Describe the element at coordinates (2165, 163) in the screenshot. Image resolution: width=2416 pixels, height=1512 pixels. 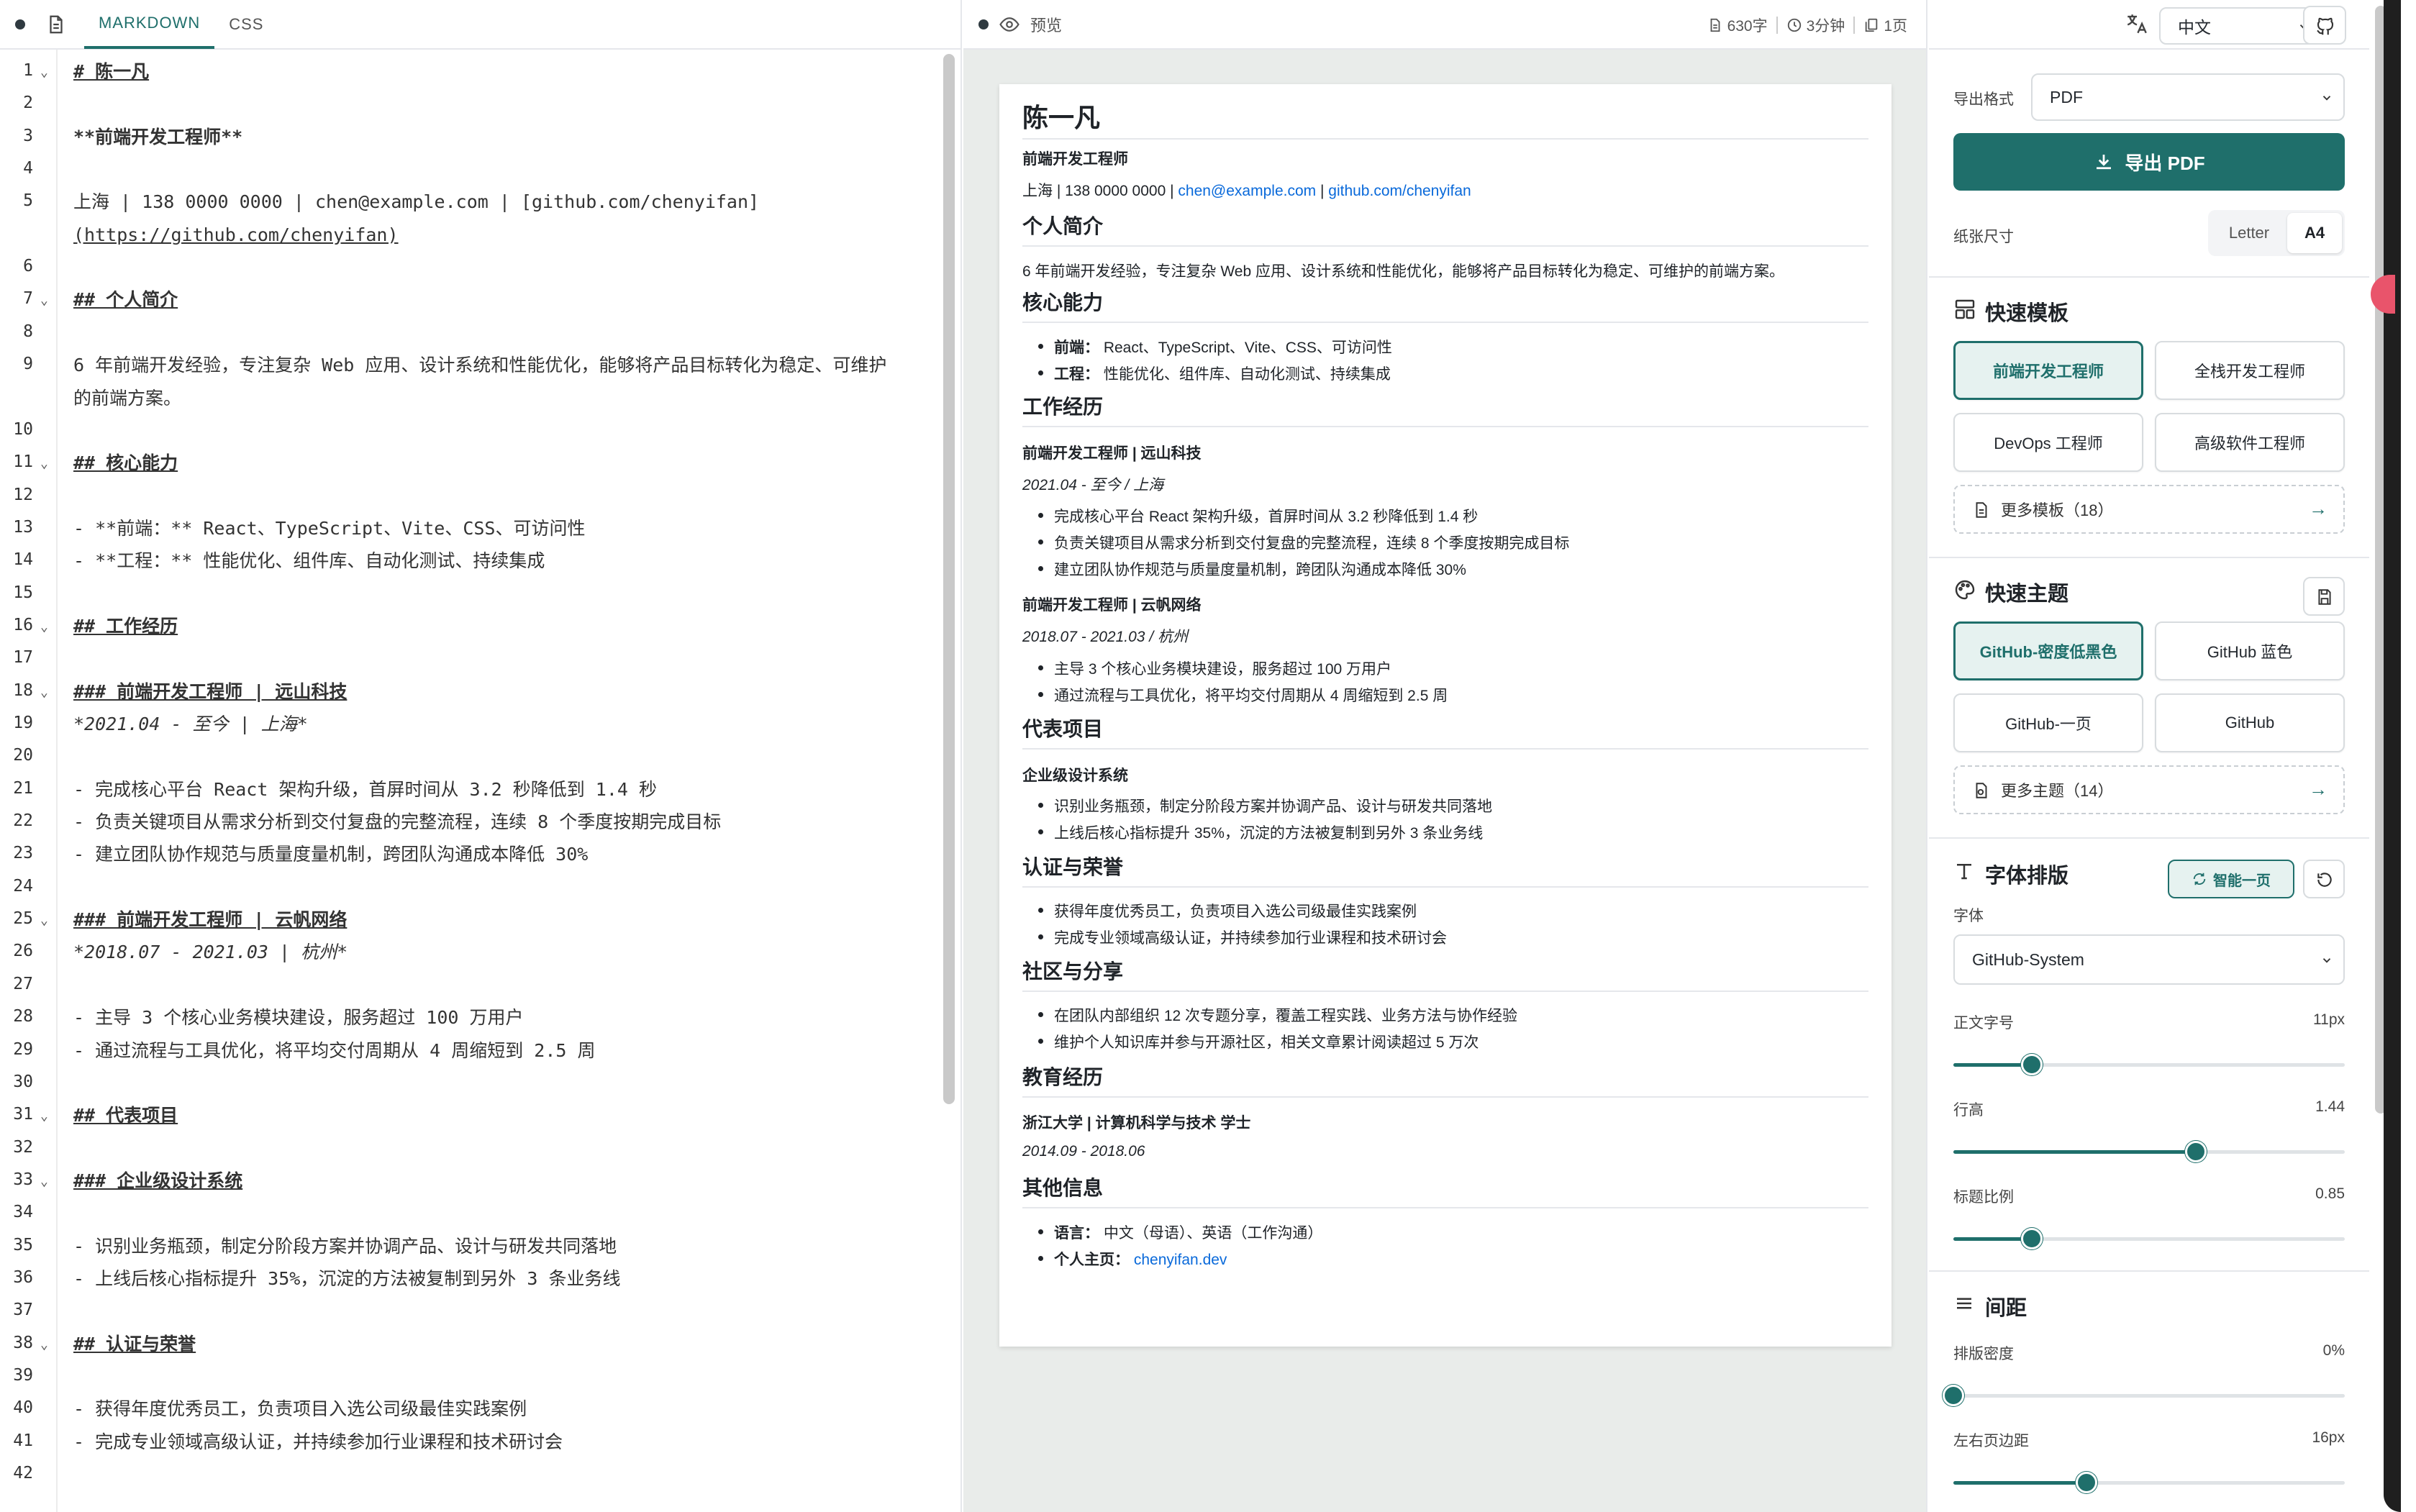
I see `export-button-label: 导出 PDF` at that location.